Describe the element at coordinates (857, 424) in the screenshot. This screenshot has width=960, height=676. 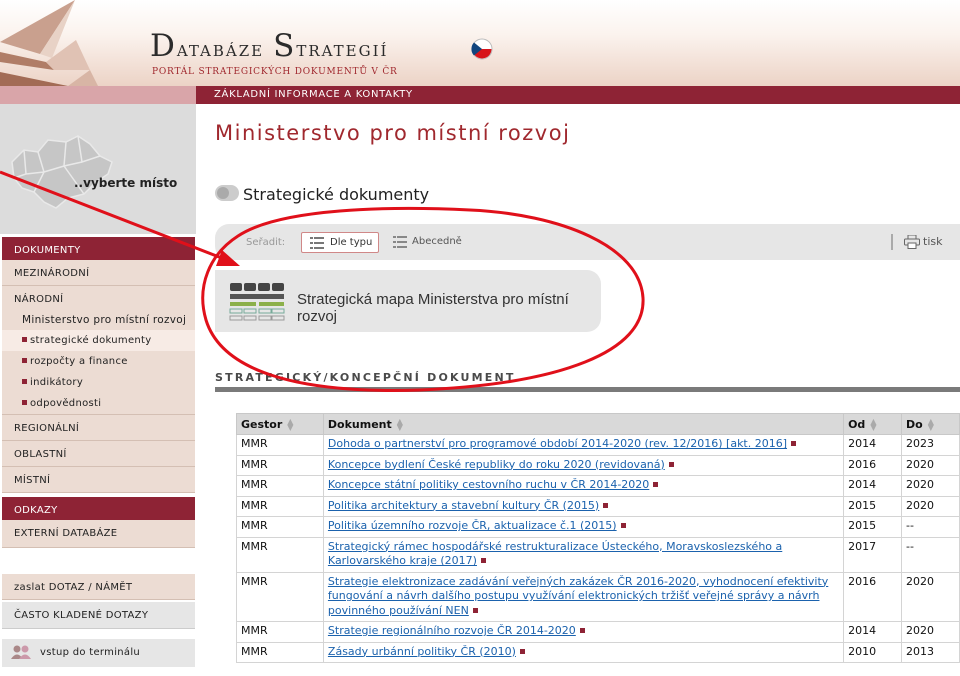
I see `column-label: Od` at that location.